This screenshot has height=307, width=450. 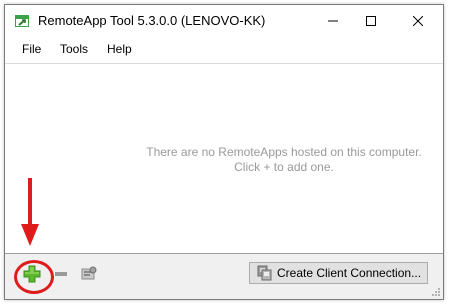 I want to click on empty-message-line2: Click + to add one., so click(x=284, y=167).